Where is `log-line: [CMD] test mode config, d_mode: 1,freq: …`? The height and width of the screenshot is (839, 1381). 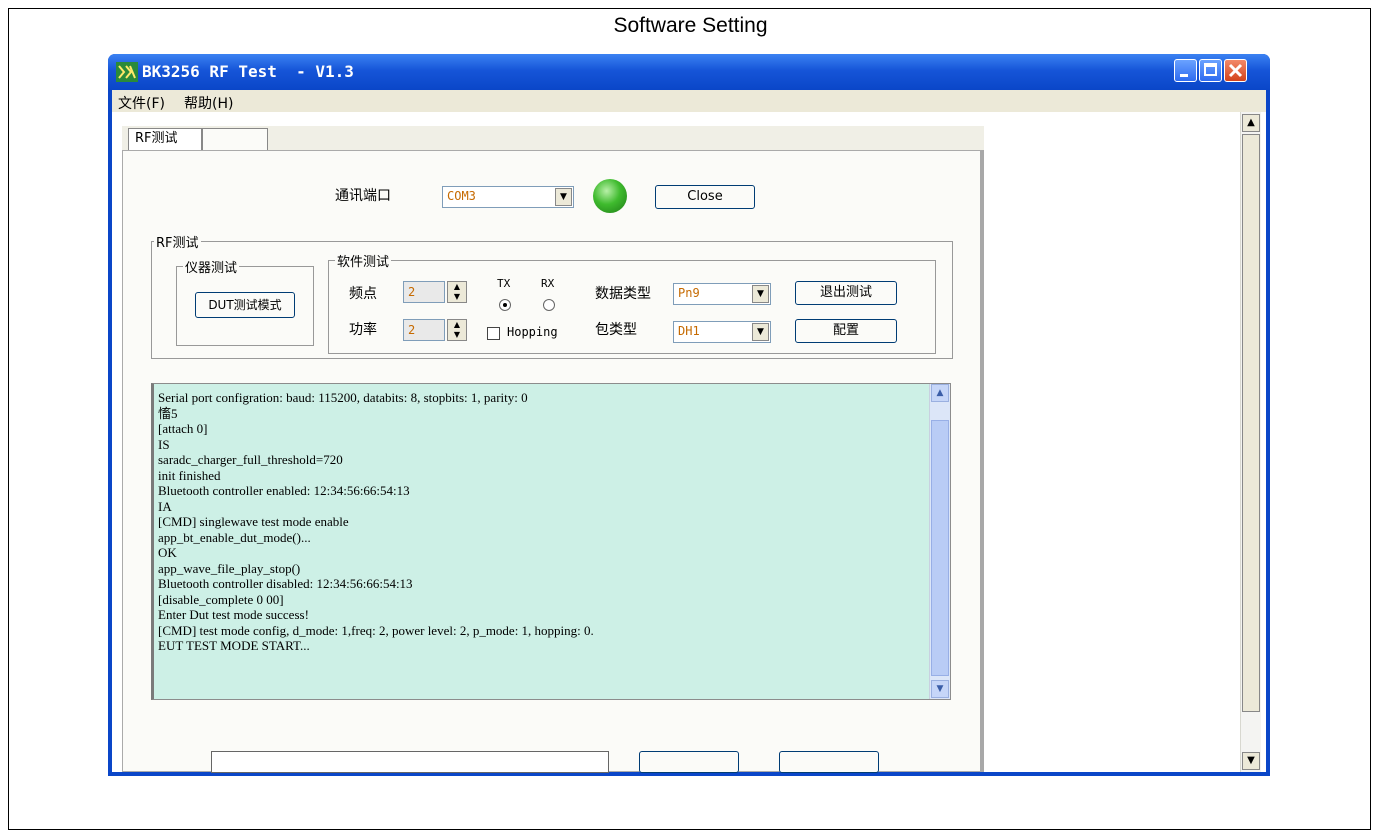
log-line: [CMD] test mode config, d_mode: 1,freq: … is located at coordinates (376, 630).